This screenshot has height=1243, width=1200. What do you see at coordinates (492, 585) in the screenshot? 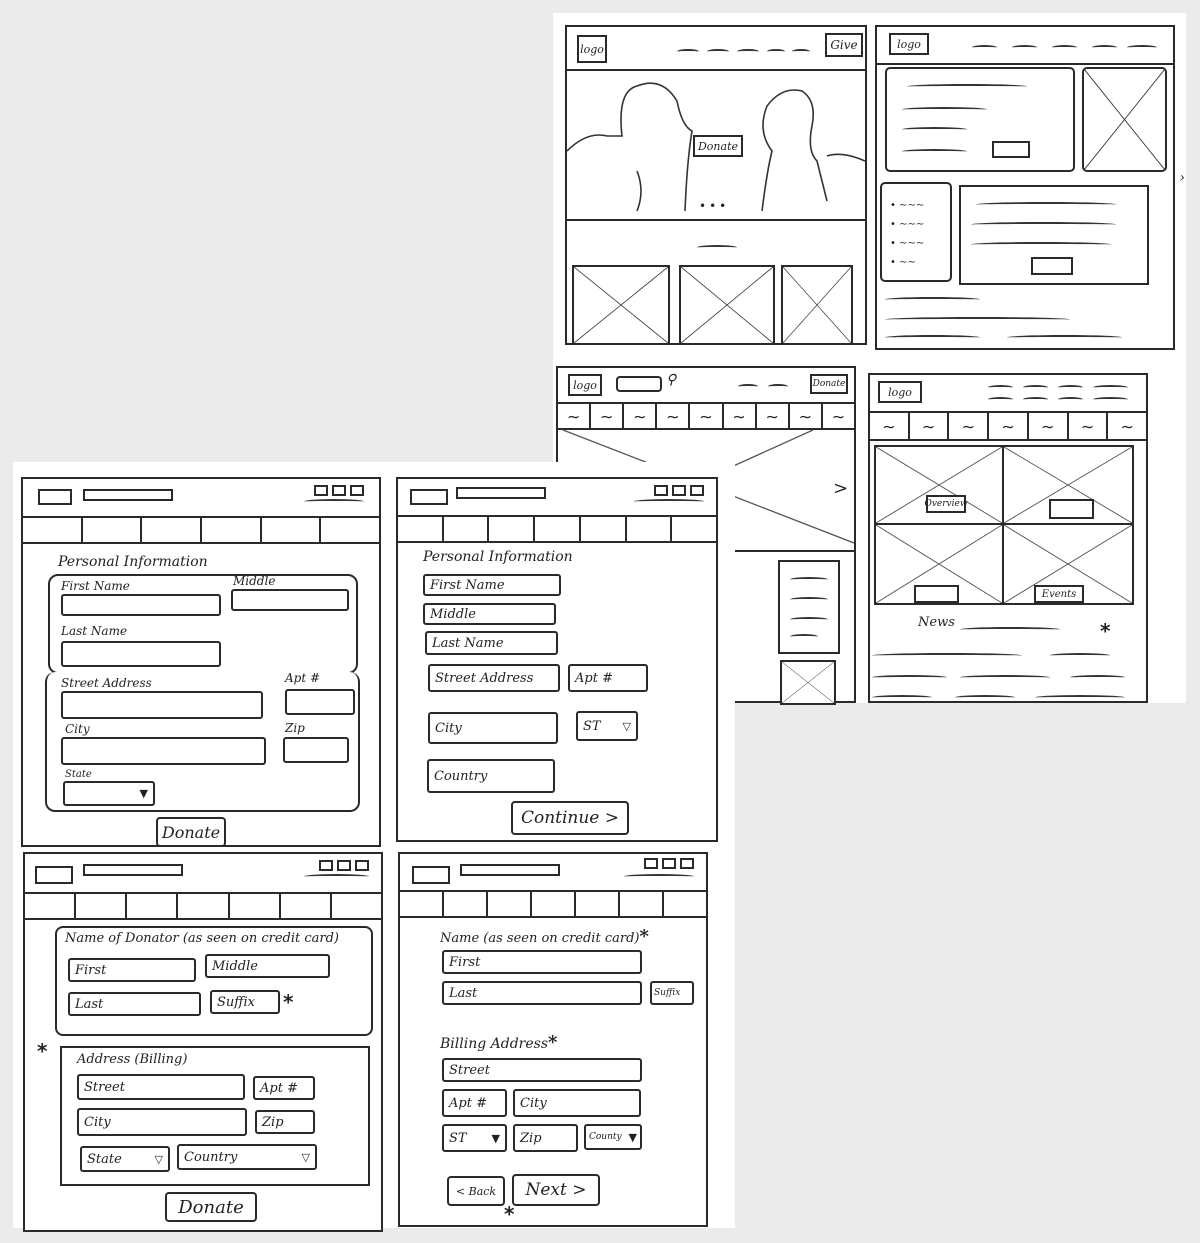
I see `first-name-input: First Name` at bounding box center [492, 585].